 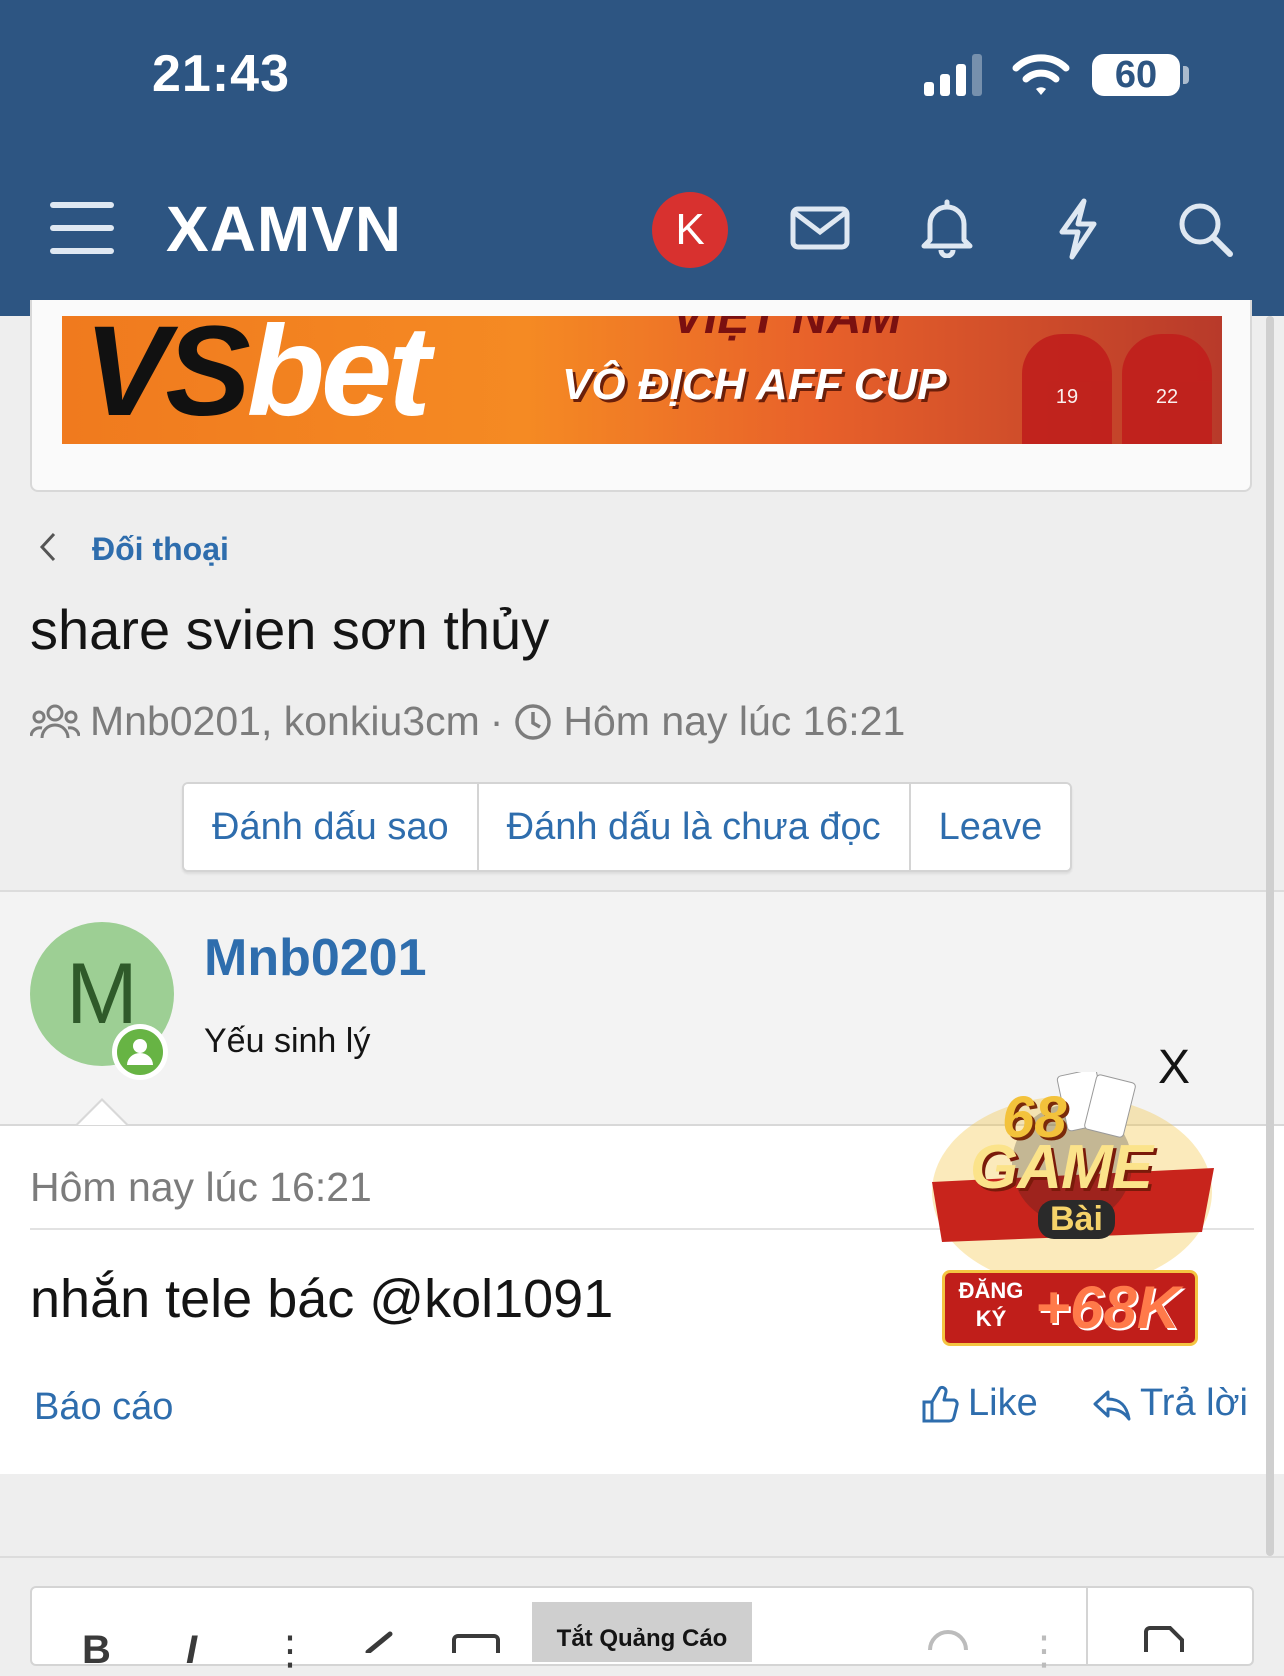 What do you see at coordinates (1041, 74) in the screenshot?
I see `wifi-icon` at bounding box center [1041, 74].